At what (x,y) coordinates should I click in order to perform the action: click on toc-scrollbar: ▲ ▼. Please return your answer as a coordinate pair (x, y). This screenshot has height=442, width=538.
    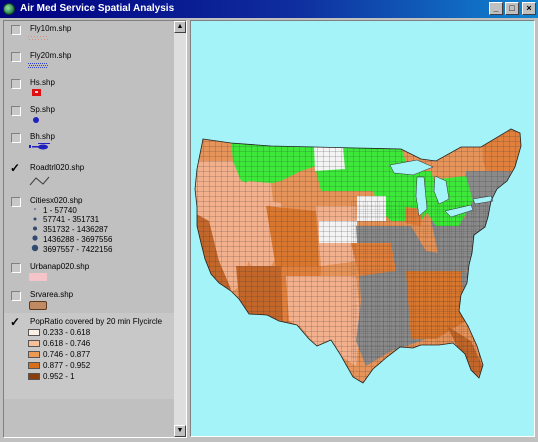
    Looking at the image, I should click on (180, 229).